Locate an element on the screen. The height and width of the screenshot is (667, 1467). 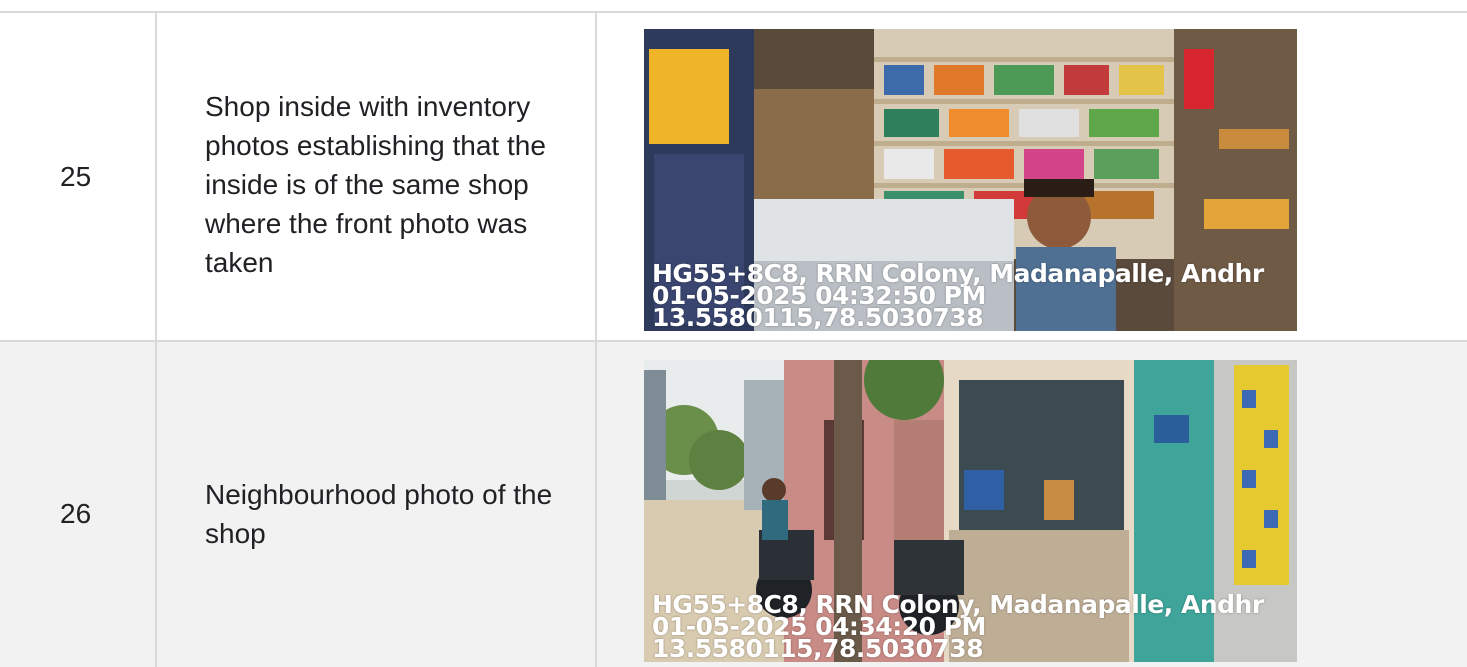
row-description: Neighbourhood photo of the shop is located at coordinates (379, 514).